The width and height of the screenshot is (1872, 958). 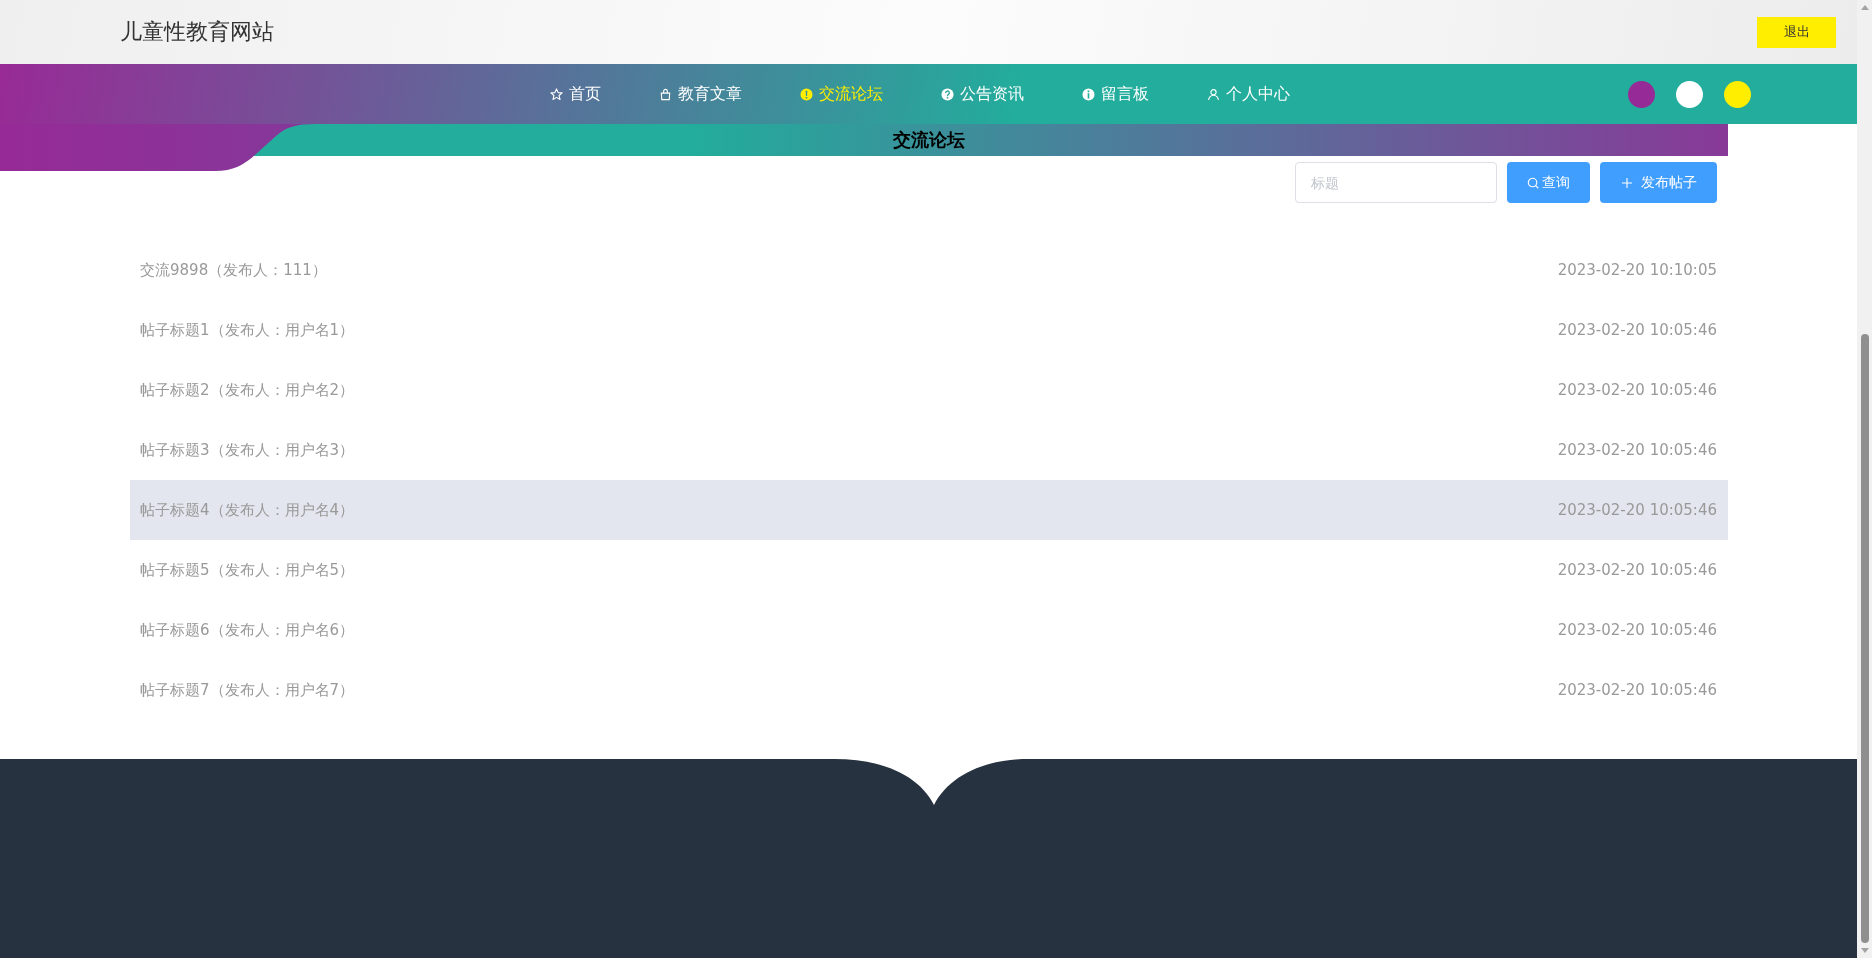 What do you see at coordinates (197, 32) in the screenshot?
I see `site-title: 儿童性教育网站` at bounding box center [197, 32].